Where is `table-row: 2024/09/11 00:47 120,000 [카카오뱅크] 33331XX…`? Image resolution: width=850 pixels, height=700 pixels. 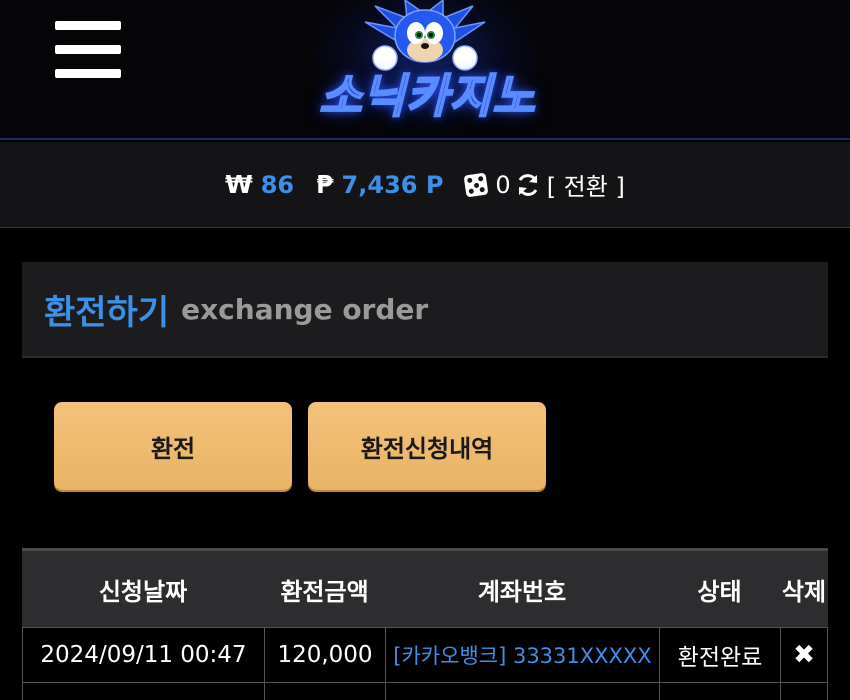
table-row: 2024/09/11 00:47 120,000 [카카오뱅크] 33331XX… is located at coordinates (425, 655).